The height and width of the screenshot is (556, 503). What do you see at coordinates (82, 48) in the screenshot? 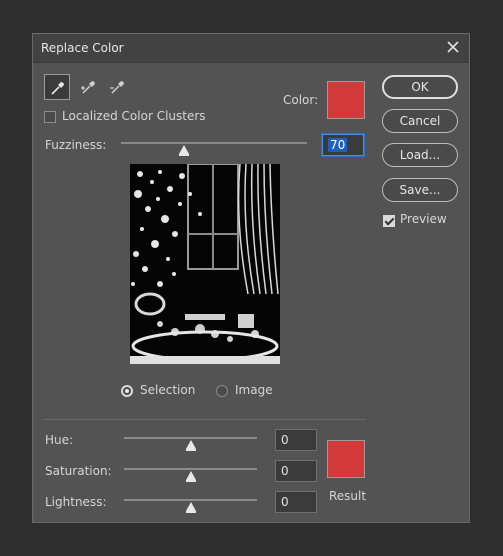
I see `dialog-title: Replace Color` at bounding box center [82, 48].